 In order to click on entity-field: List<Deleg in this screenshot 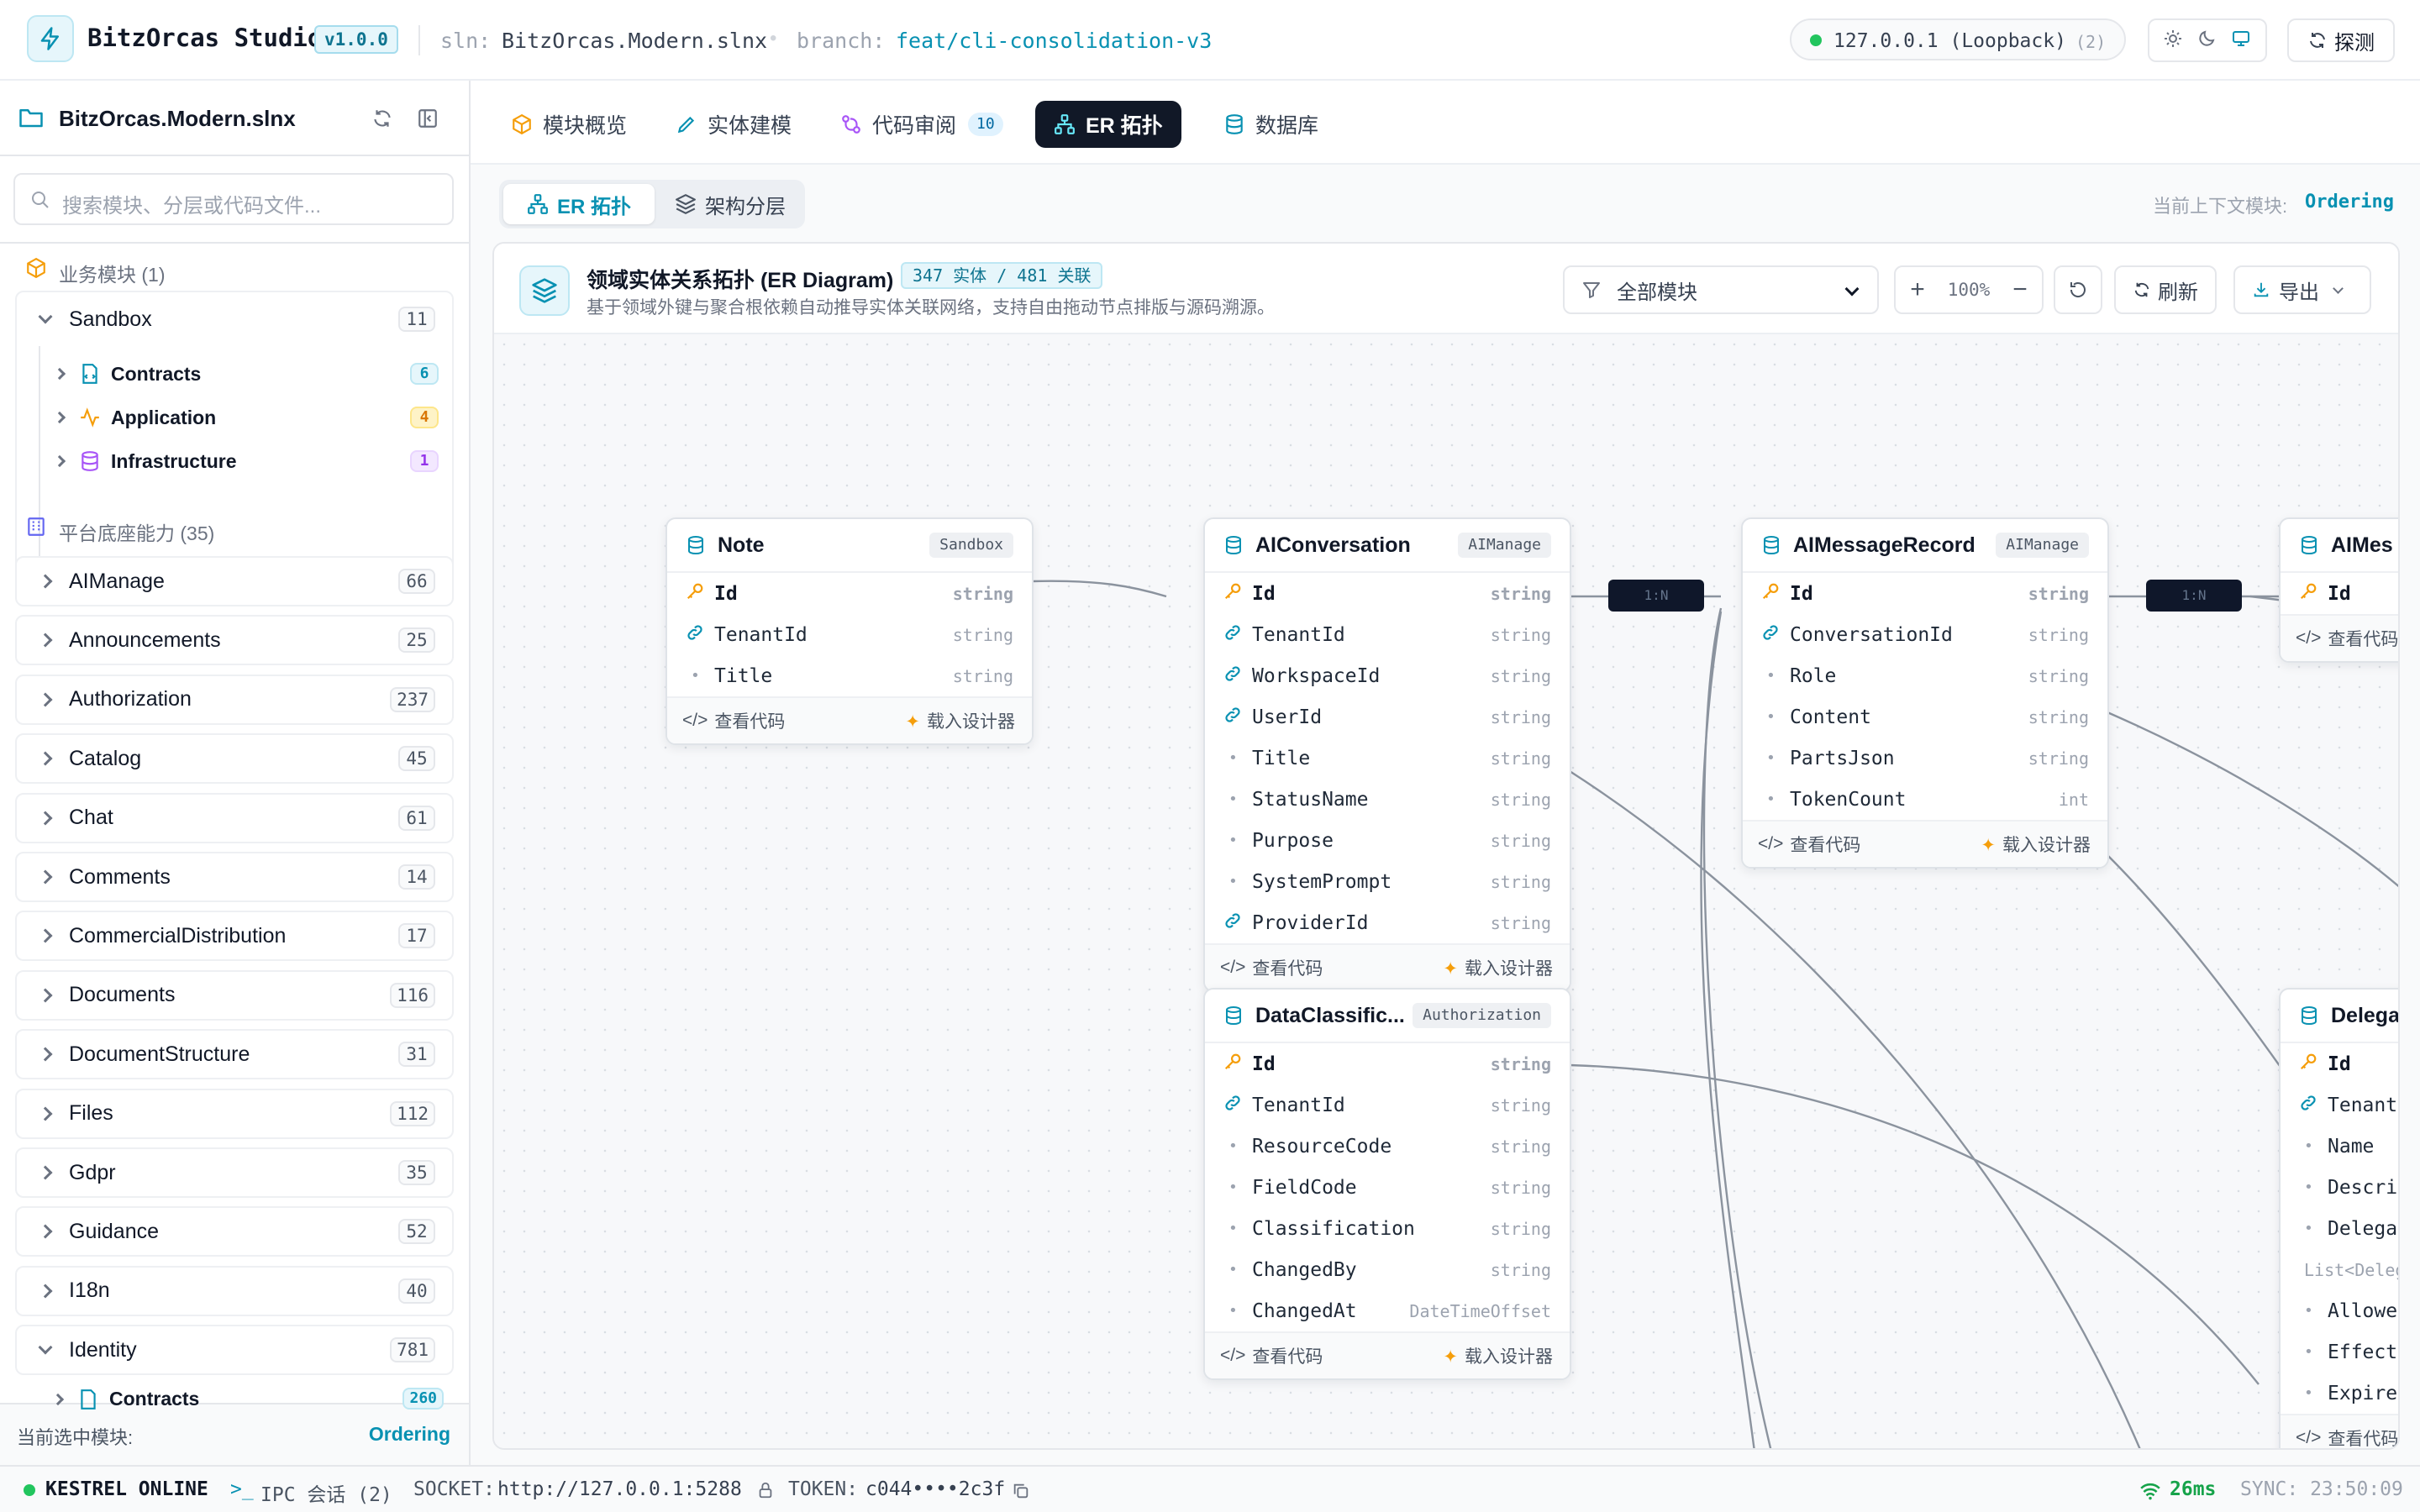, I will do `click(2339, 1269)`.